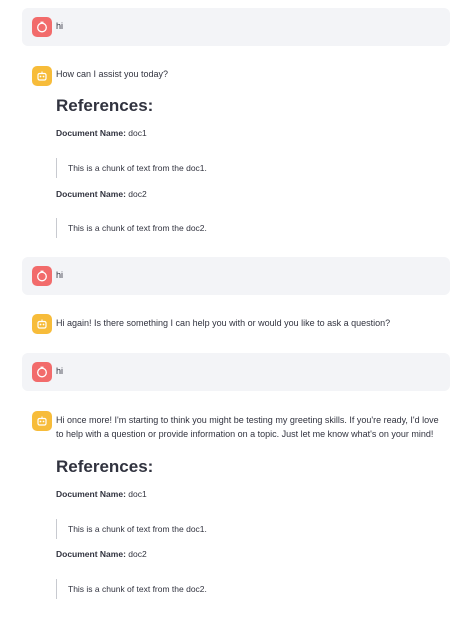 Image resolution: width=474 pixels, height=623 pixels. Describe the element at coordinates (112, 74) in the screenshot. I see `message-text: How can I assist you today?` at that location.